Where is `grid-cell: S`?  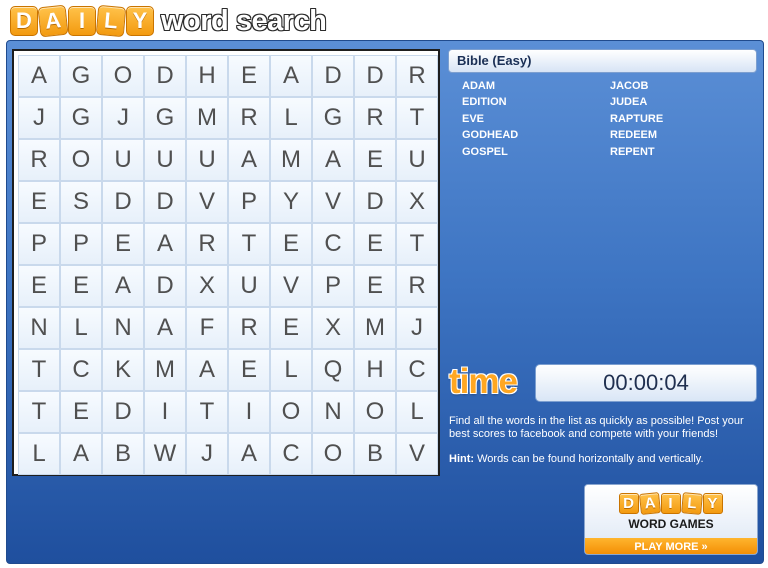
grid-cell: S is located at coordinates (81, 202).